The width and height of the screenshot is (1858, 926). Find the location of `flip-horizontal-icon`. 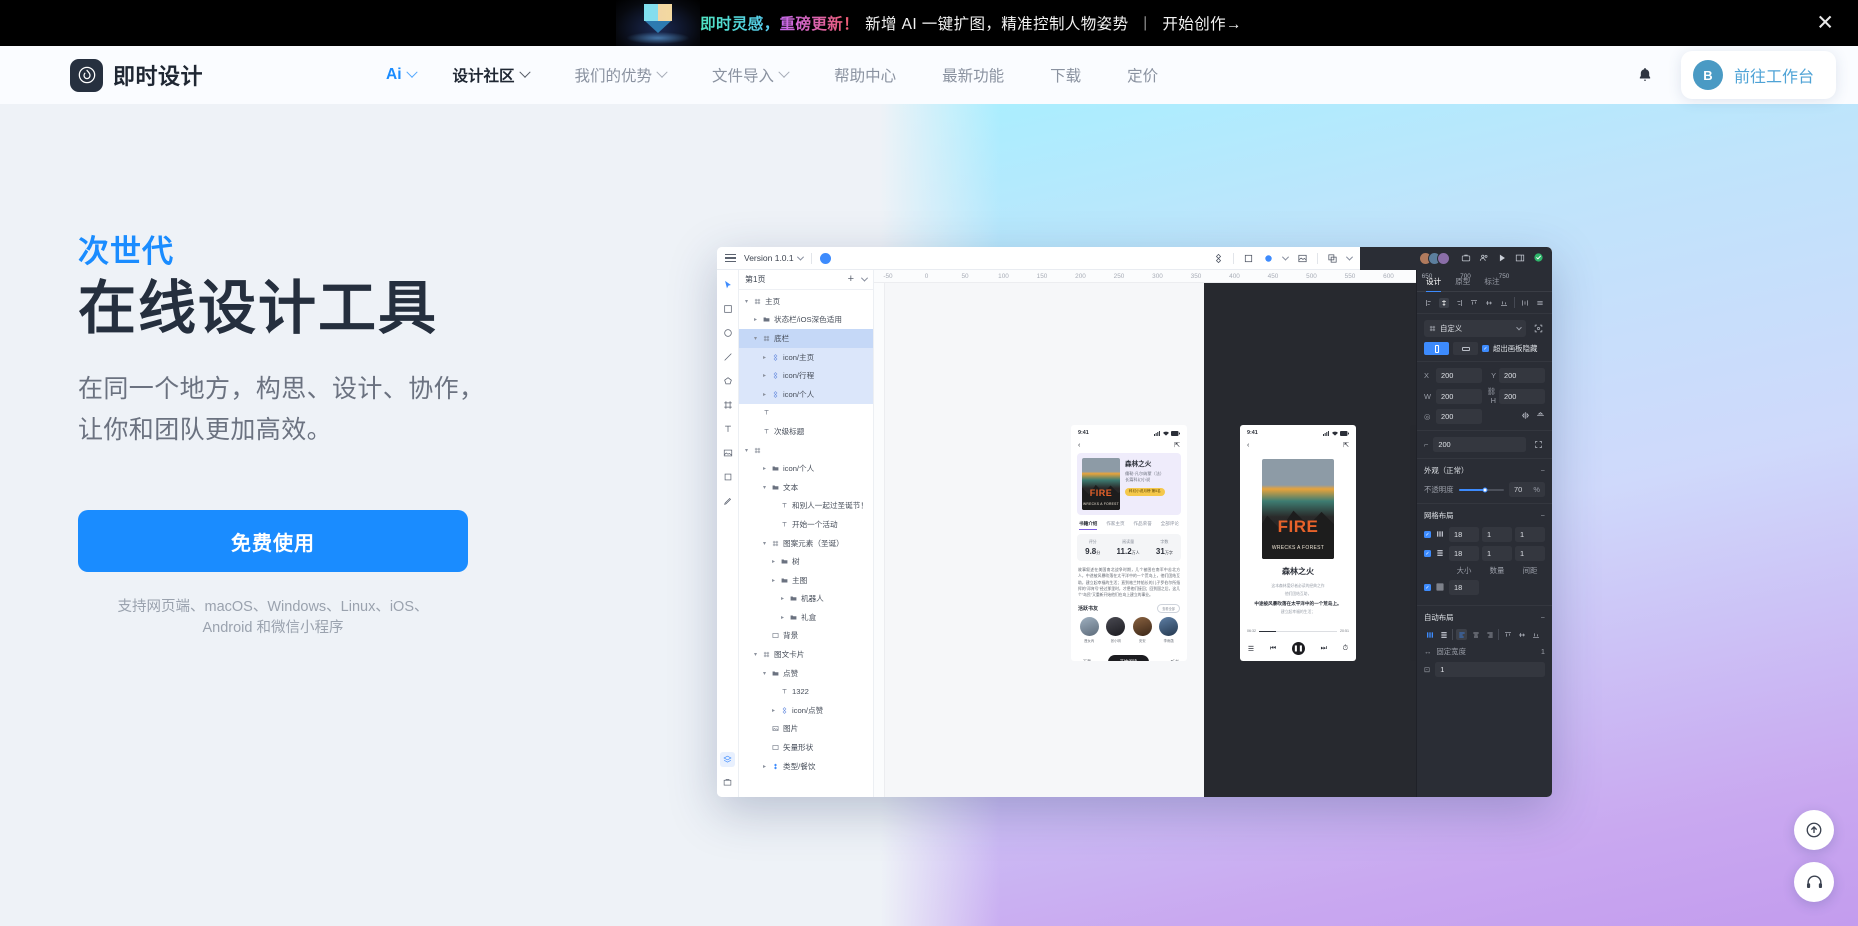

flip-horizontal-icon is located at coordinates (1525, 416).